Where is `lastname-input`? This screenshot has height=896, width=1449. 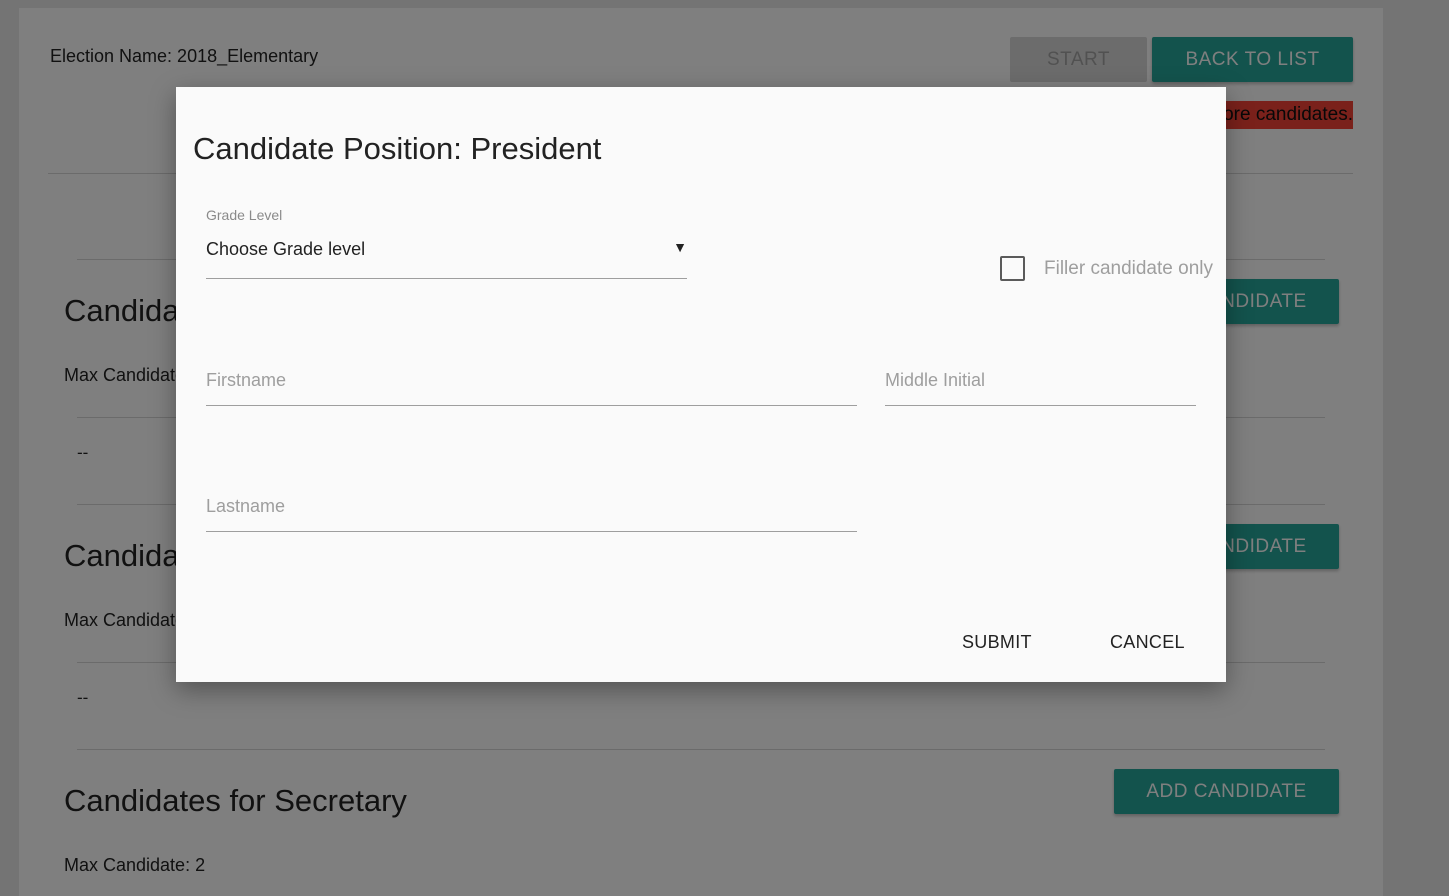
lastname-input is located at coordinates (531, 512).